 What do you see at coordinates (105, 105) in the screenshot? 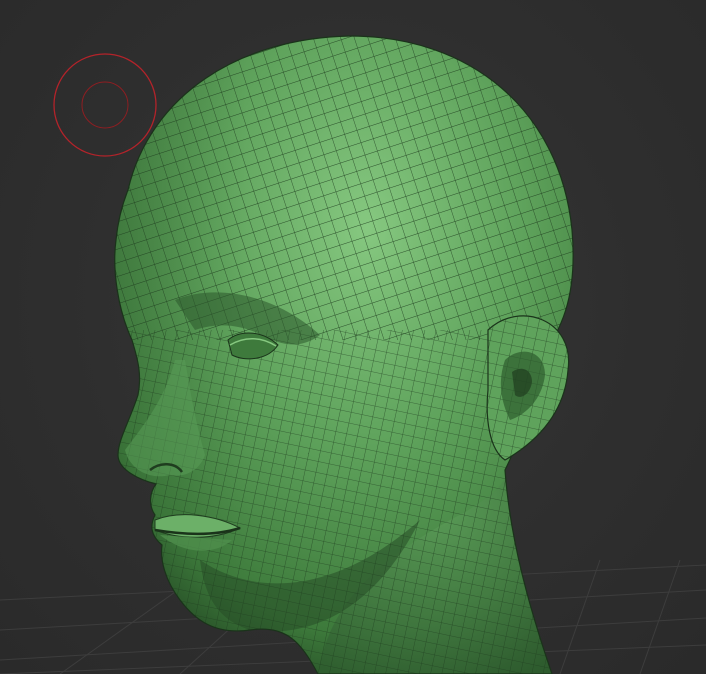
I see `brush-cursor` at bounding box center [105, 105].